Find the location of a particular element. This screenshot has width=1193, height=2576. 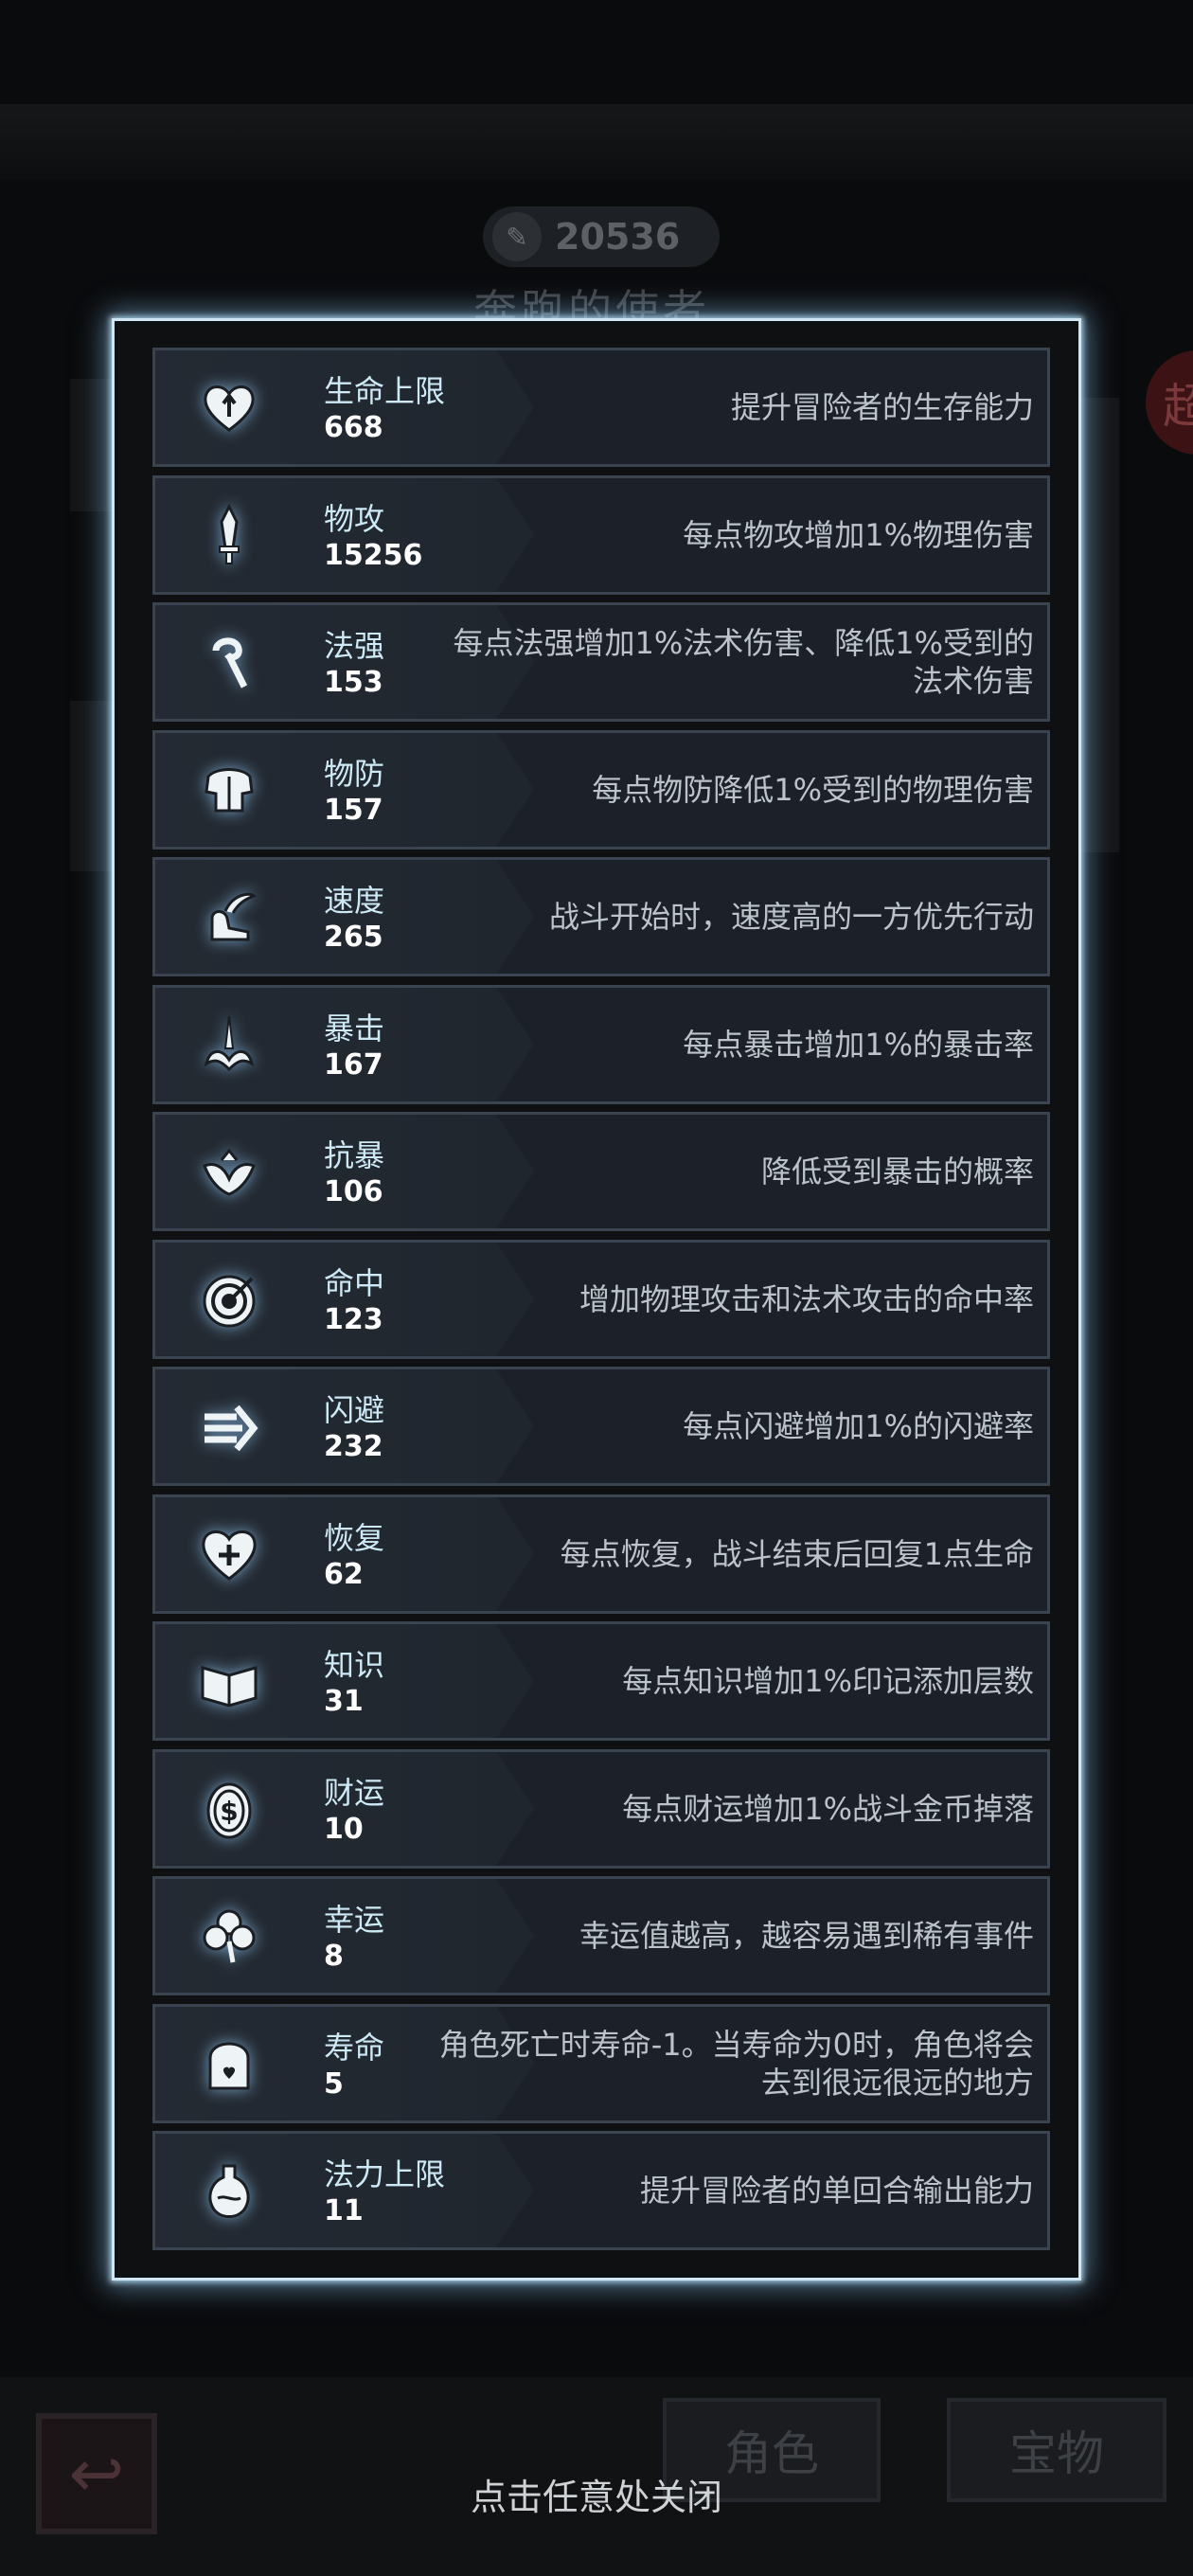

coin-icon: $ is located at coordinates (229, 1809).